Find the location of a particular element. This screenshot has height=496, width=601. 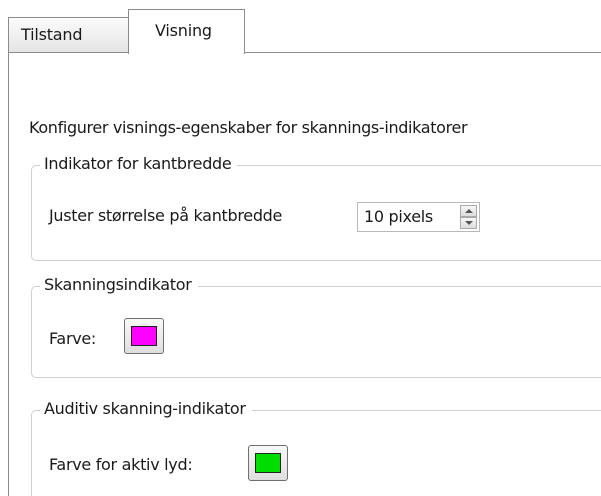

arrow-up-icon is located at coordinates (469, 211).